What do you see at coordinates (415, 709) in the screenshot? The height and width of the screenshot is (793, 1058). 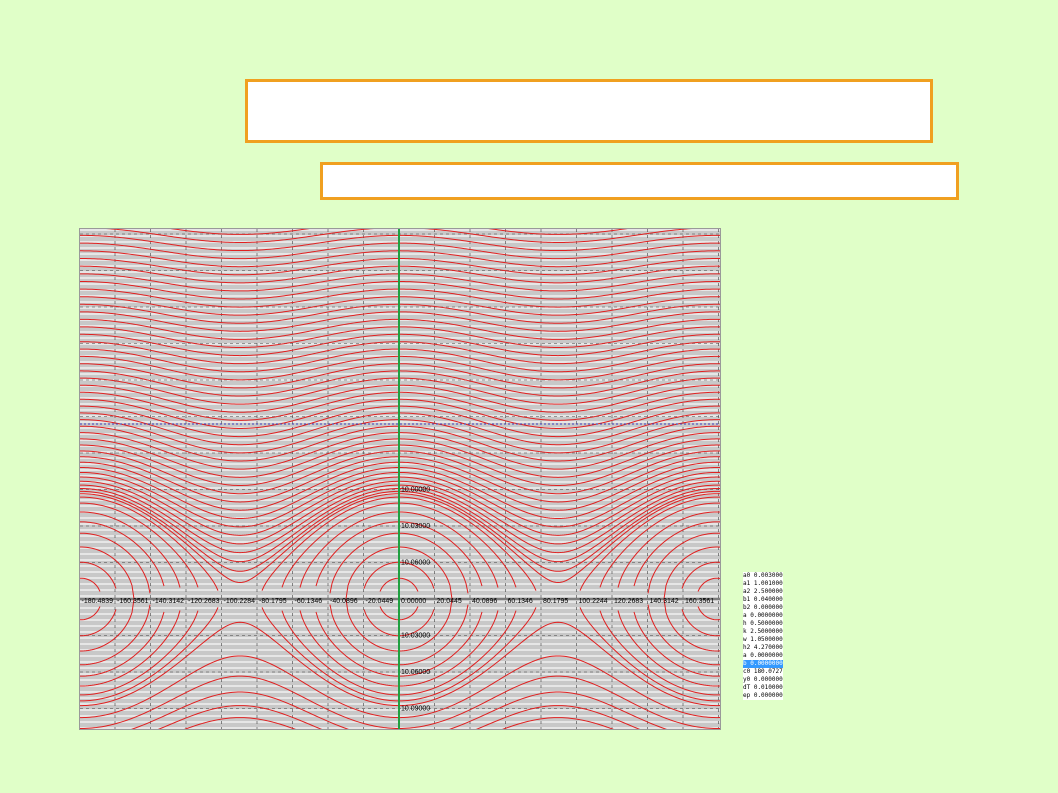 I see `y-tick-label: 10.09000` at bounding box center [415, 709].